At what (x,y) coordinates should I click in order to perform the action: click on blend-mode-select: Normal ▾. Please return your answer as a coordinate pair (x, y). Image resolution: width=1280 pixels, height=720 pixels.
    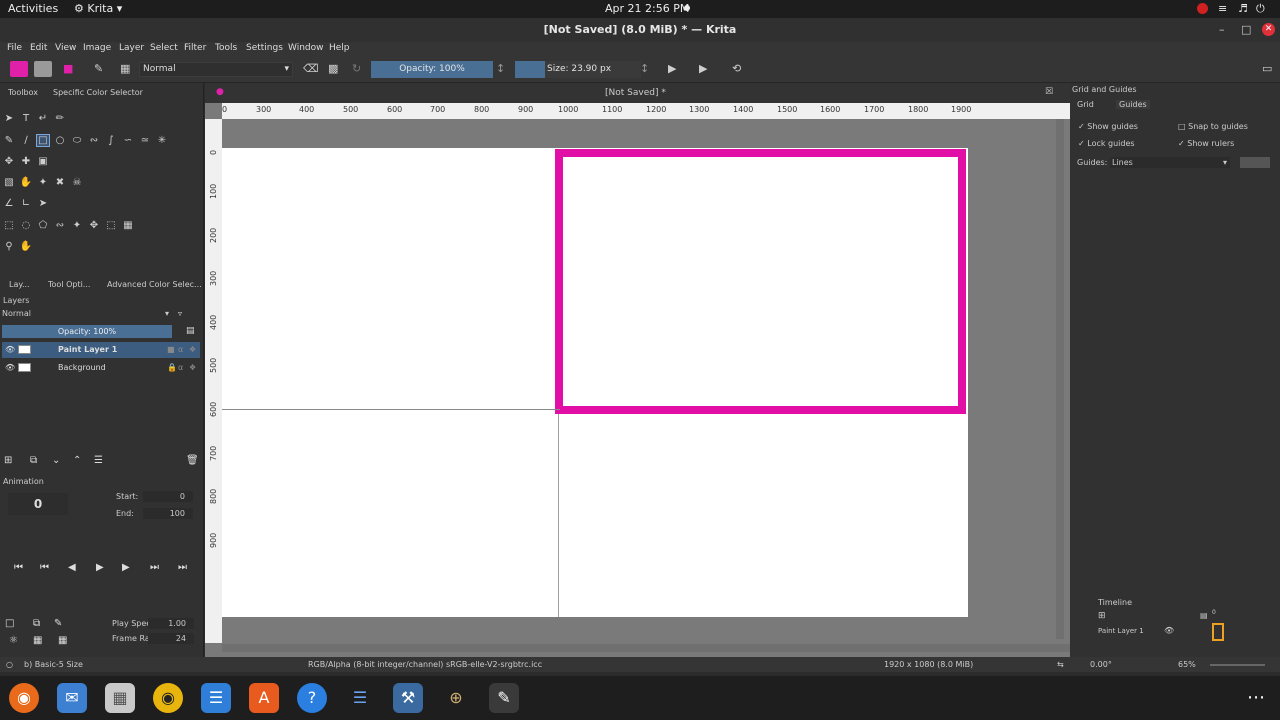
    Looking at the image, I should click on (216, 69).